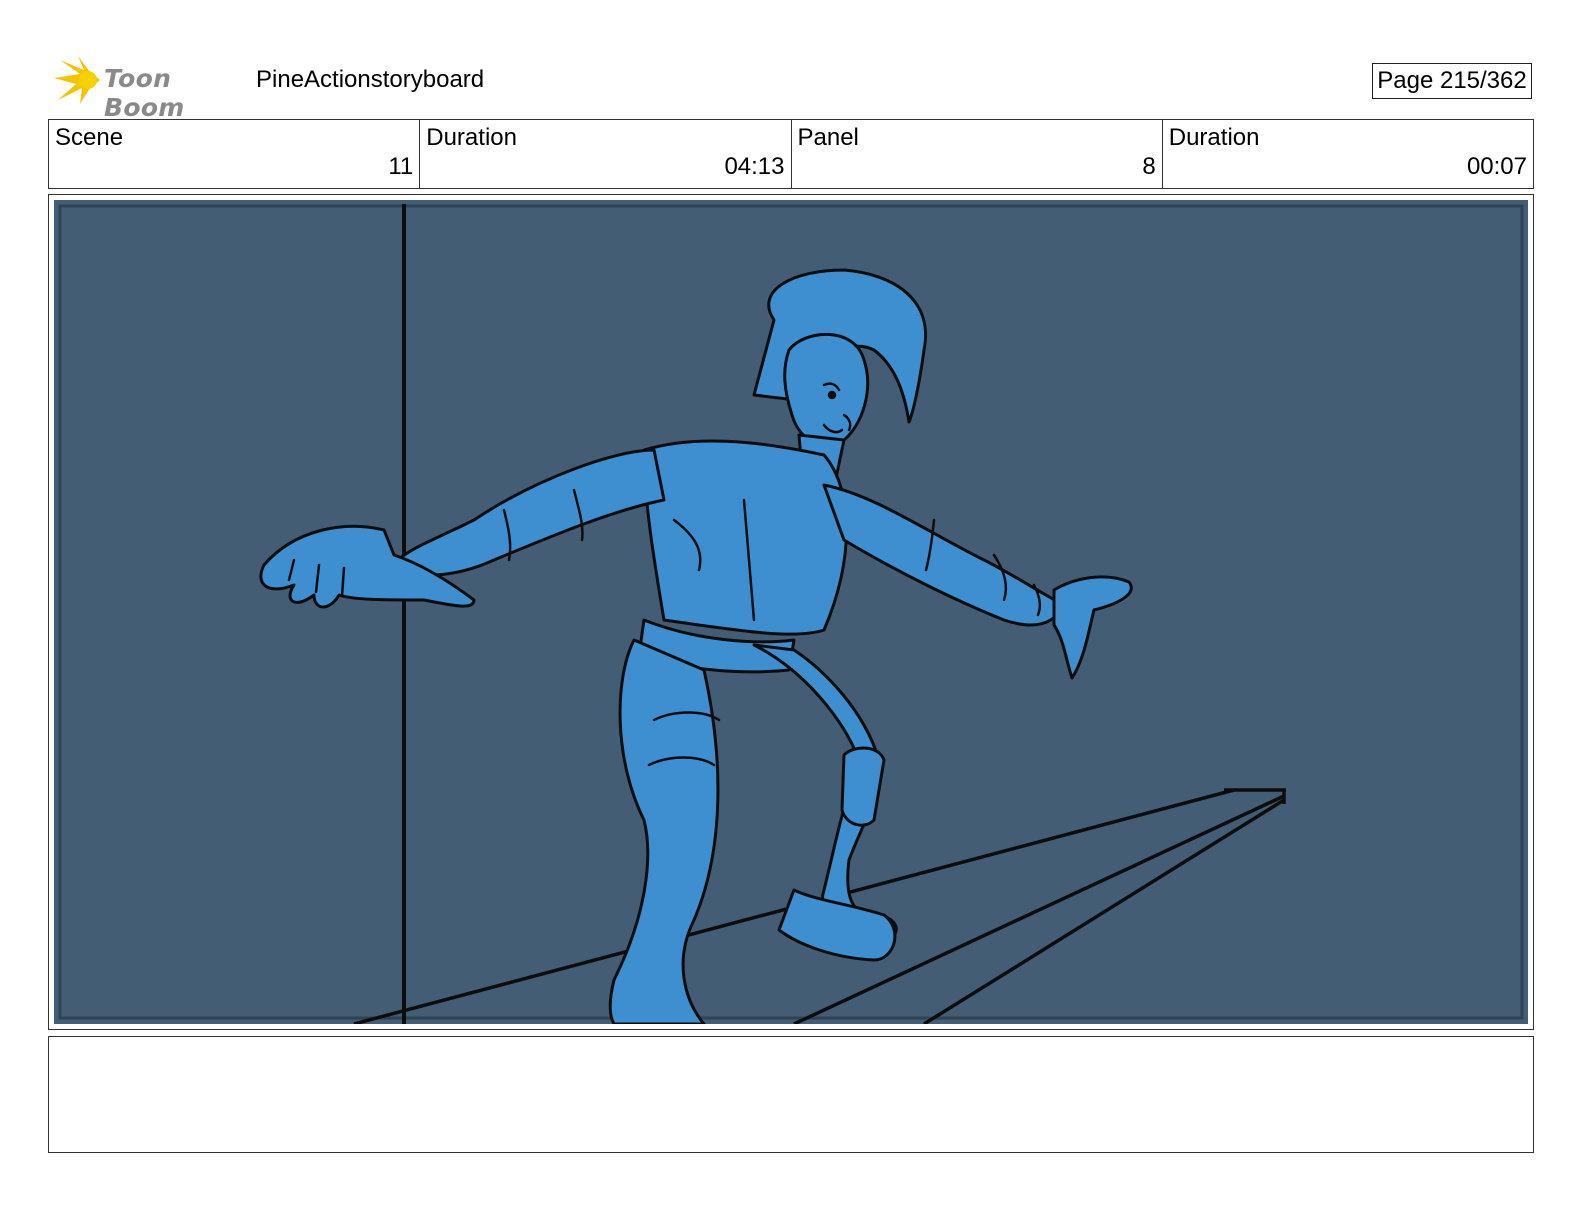  What do you see at coordinates (754, 166) in the screenshot?
I see `scene-duration-value: 04:13` at bounding box center [754, 166].